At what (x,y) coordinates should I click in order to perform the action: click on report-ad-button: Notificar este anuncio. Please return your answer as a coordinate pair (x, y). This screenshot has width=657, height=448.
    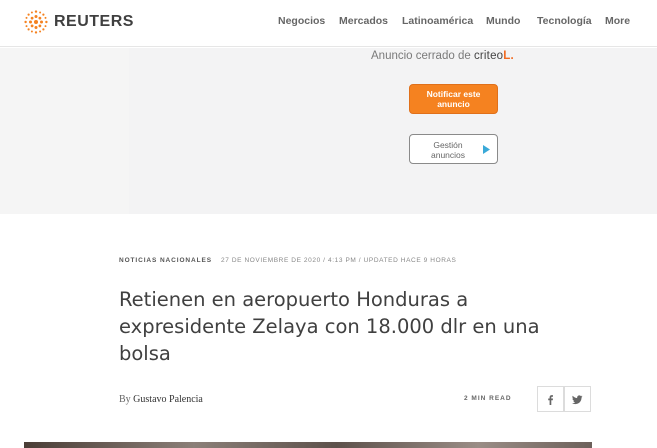
    Looking at the image, I should click on (453, 99).